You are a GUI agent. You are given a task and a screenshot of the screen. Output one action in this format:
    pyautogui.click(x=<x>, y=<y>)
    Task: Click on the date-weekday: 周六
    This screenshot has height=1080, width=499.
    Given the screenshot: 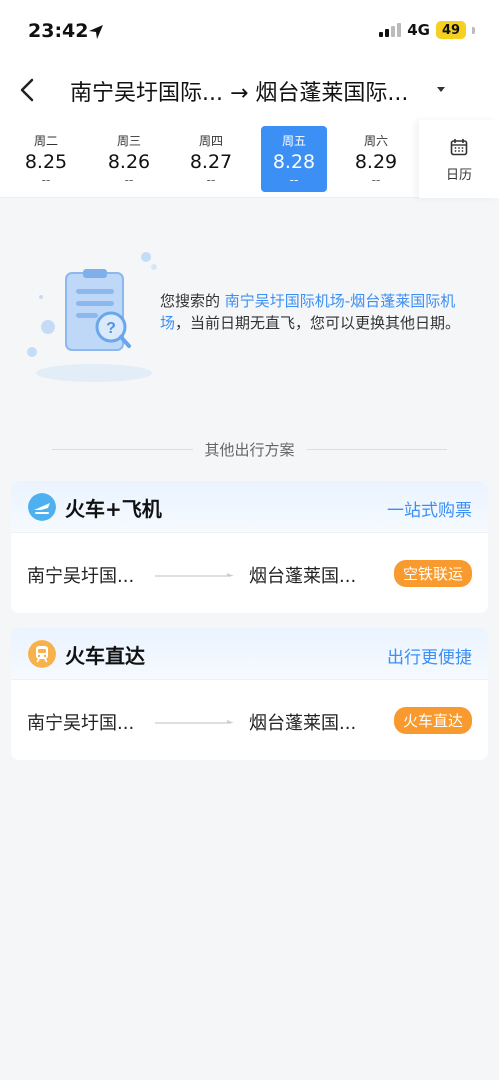 What is the action you would take?
    pyautogui.click(x=375, y=141)
    